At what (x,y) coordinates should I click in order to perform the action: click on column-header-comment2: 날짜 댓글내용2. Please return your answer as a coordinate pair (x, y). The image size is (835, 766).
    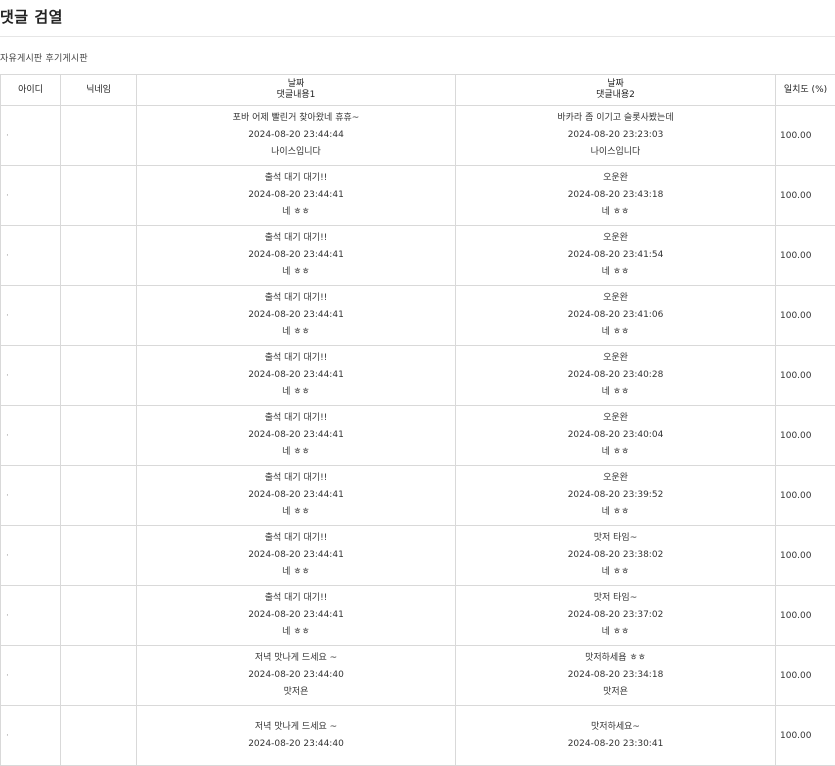
    Looking at the image, I should click on (616, 90).